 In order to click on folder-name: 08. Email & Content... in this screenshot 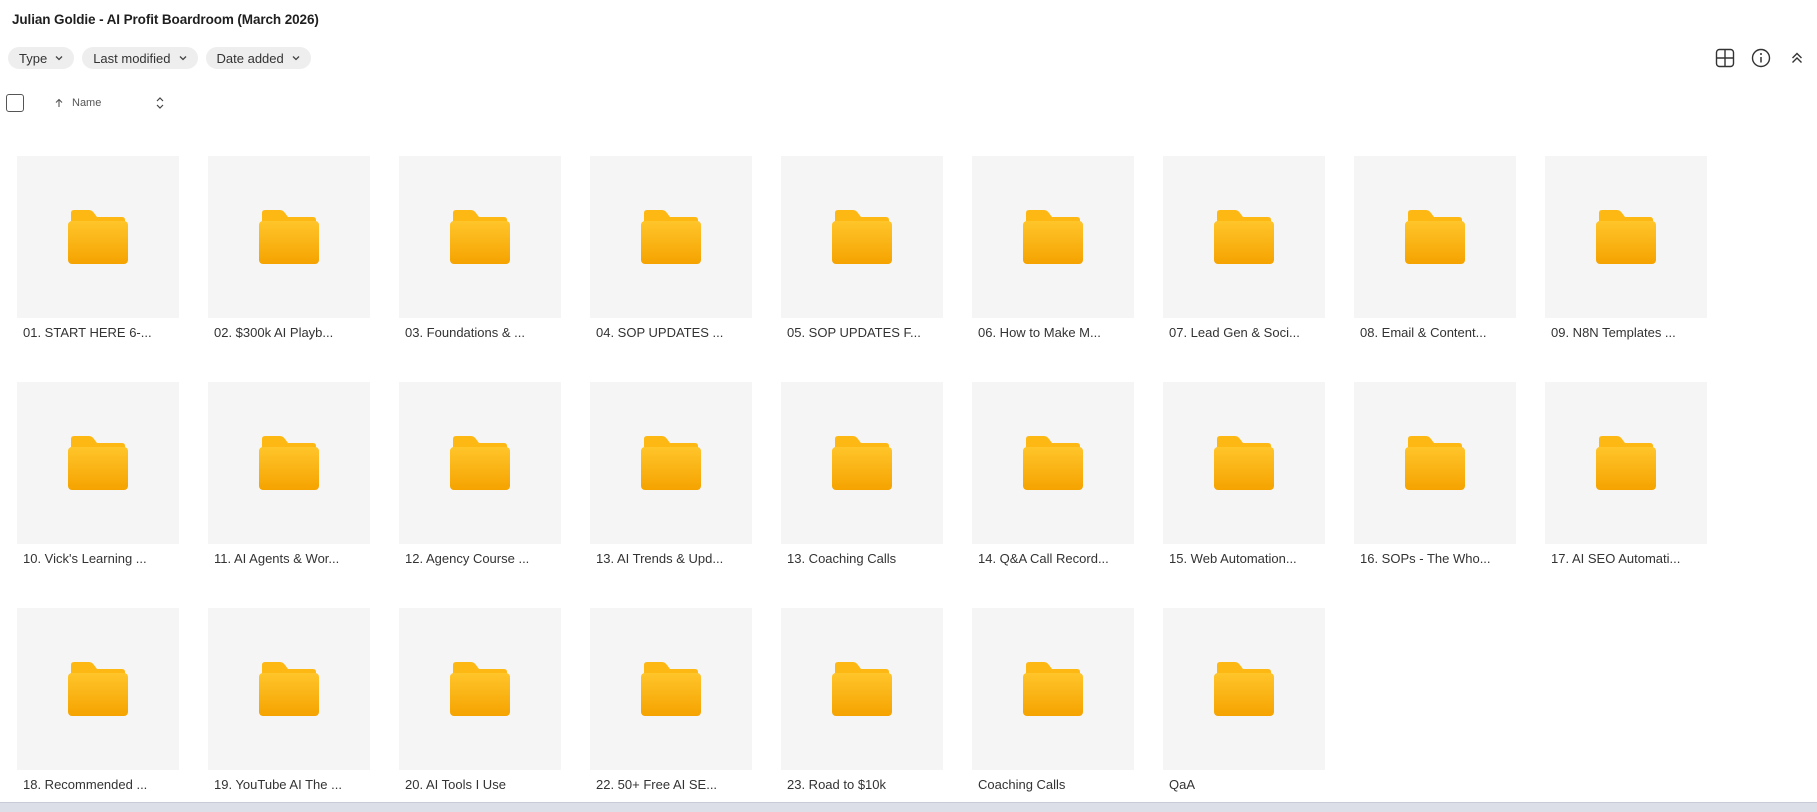, I will do `click(1423, 332)`.